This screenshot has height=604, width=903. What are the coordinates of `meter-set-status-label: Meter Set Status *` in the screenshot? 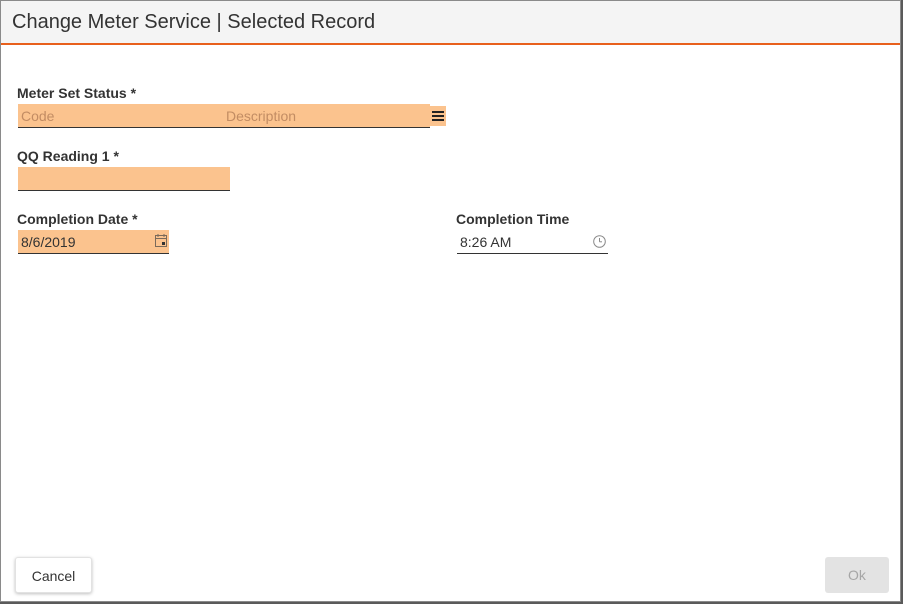 It's located at (77, 93).